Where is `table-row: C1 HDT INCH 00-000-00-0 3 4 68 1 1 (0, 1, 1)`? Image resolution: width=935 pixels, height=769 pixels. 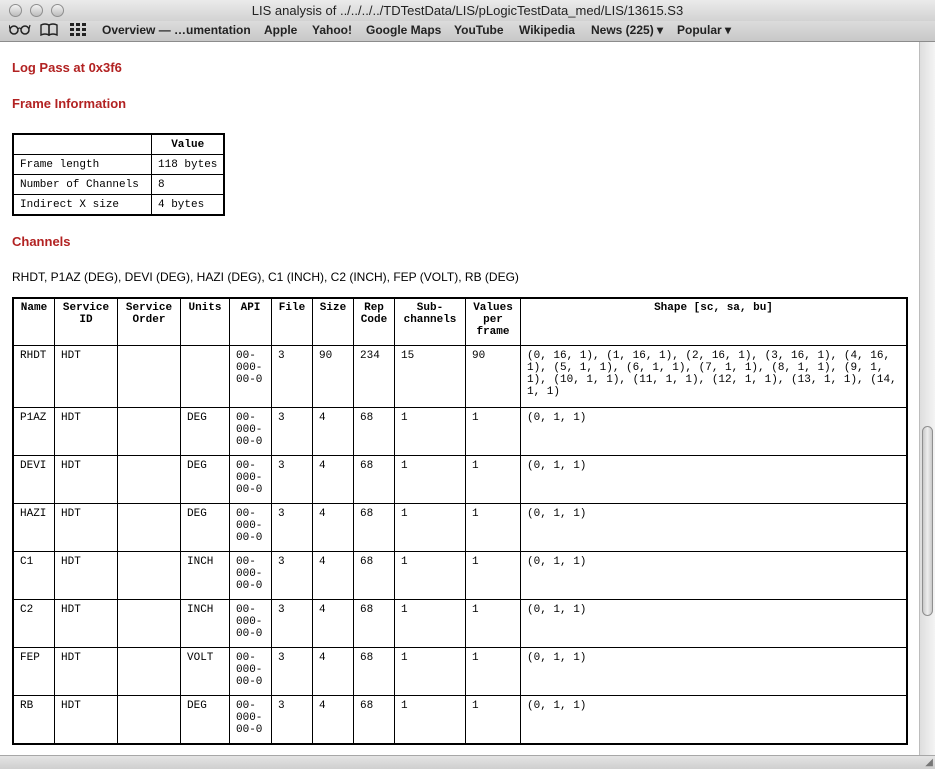
table-row: C1 HDT INCH 00-000-00-0 3 4 68 1 1 (0, 1, 1) is located at coordinates (460, 575).